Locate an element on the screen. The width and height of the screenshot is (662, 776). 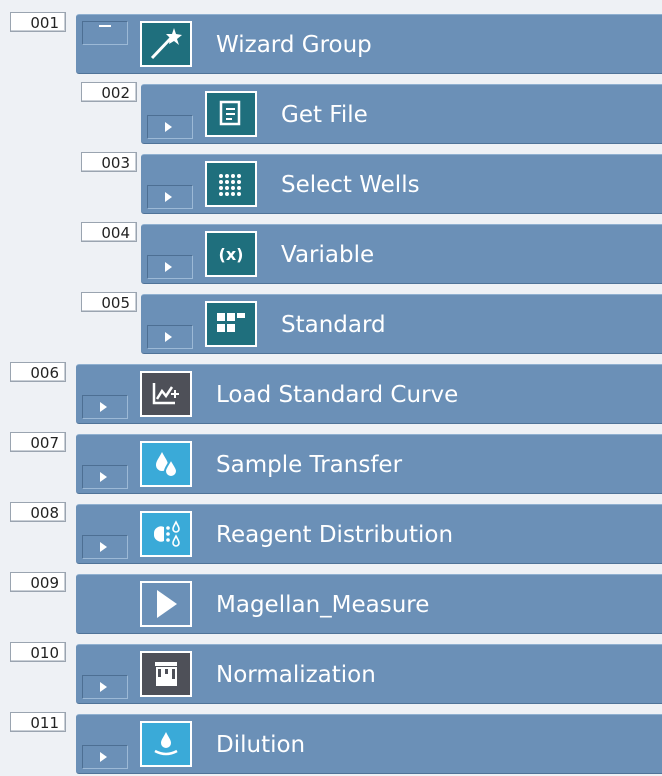
step-number: 007 is located at coordinates (38, 442).